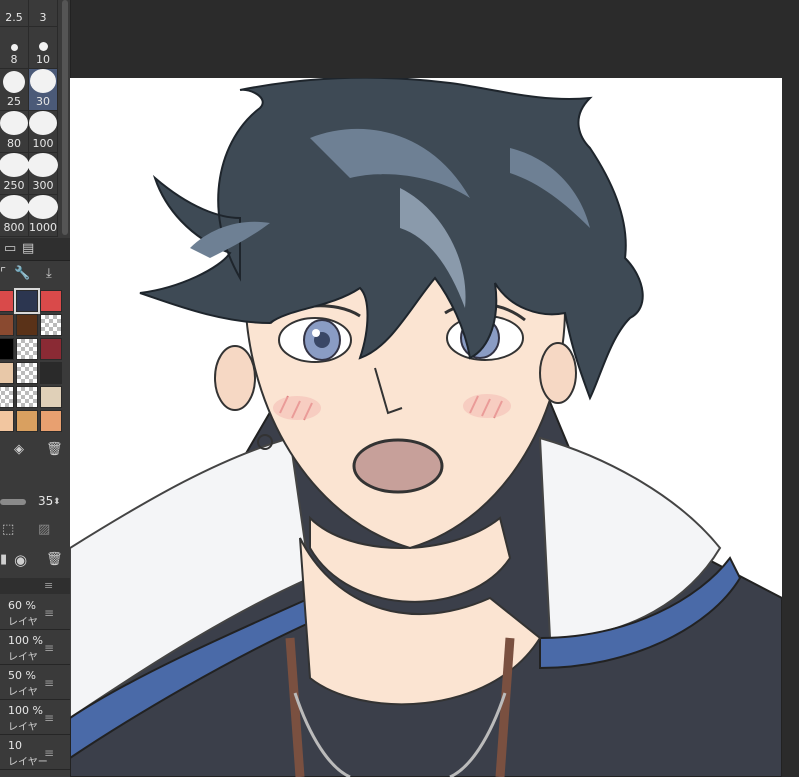 This screenshot has width=799, height=777. Describe the element at coordinates (43, 101) in the screenshot. I see `brush-size-label: 30` at that location.